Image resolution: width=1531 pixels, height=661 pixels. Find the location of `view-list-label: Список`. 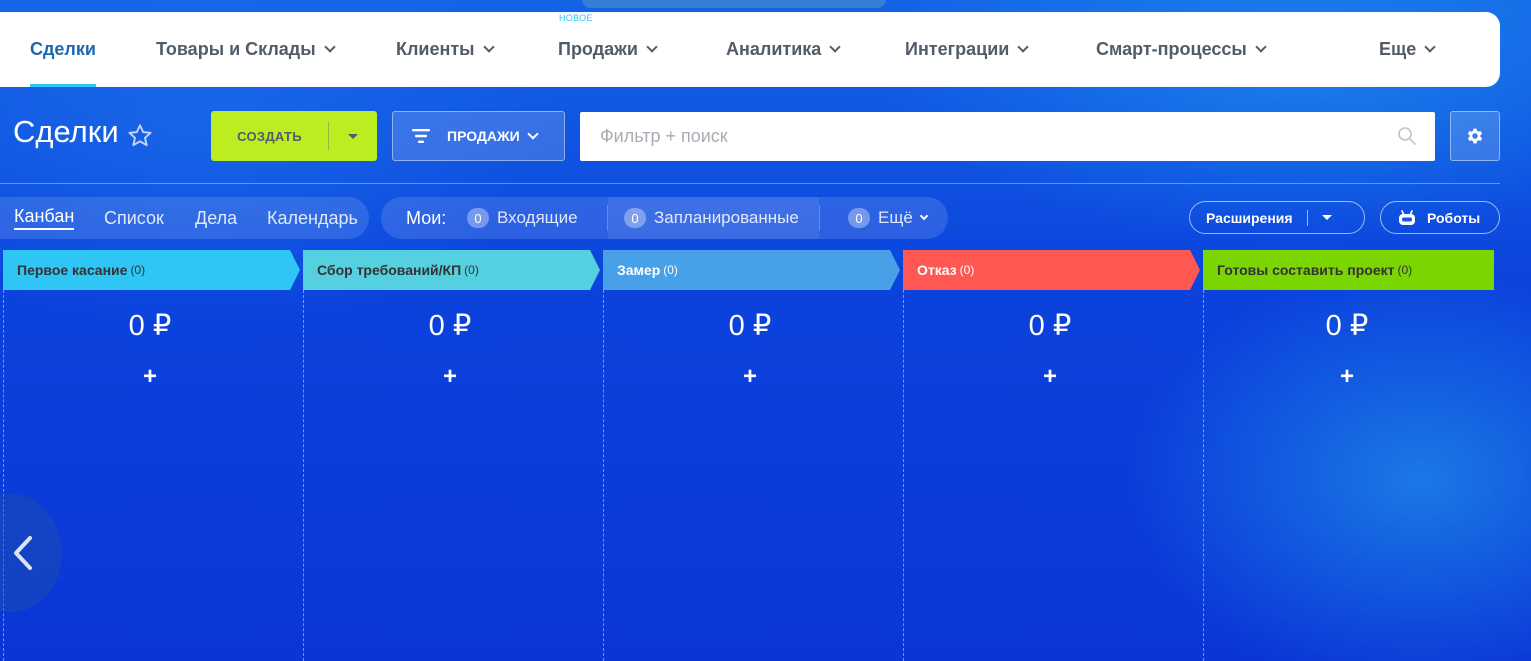

view-list-label: Список is located at coordinates (134, 217).